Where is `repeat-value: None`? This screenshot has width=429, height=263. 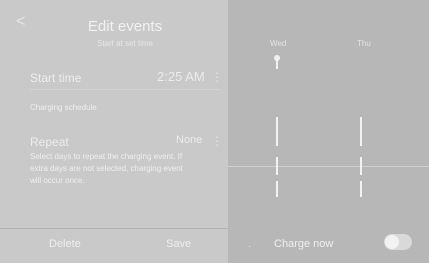 repeat-value: None is located at coordinates (189, 140).